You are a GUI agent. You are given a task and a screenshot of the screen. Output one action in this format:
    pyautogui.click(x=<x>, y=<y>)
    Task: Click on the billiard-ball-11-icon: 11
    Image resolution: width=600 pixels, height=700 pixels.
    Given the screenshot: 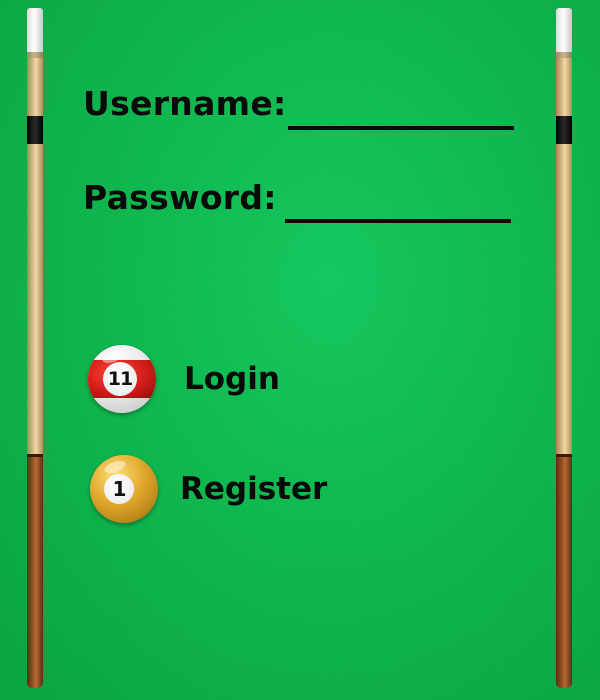 What is the action you would take?
    pyautogui.click(x=122, y=379)
    